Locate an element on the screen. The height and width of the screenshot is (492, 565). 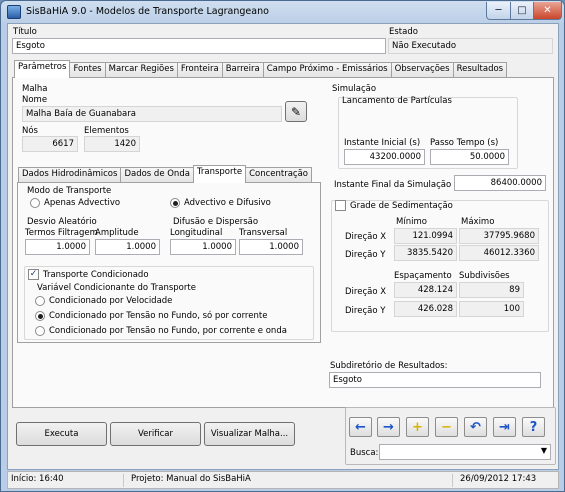
instante-final-label: Instante Final da Simulação (s): is located at coordinates (401, 185).